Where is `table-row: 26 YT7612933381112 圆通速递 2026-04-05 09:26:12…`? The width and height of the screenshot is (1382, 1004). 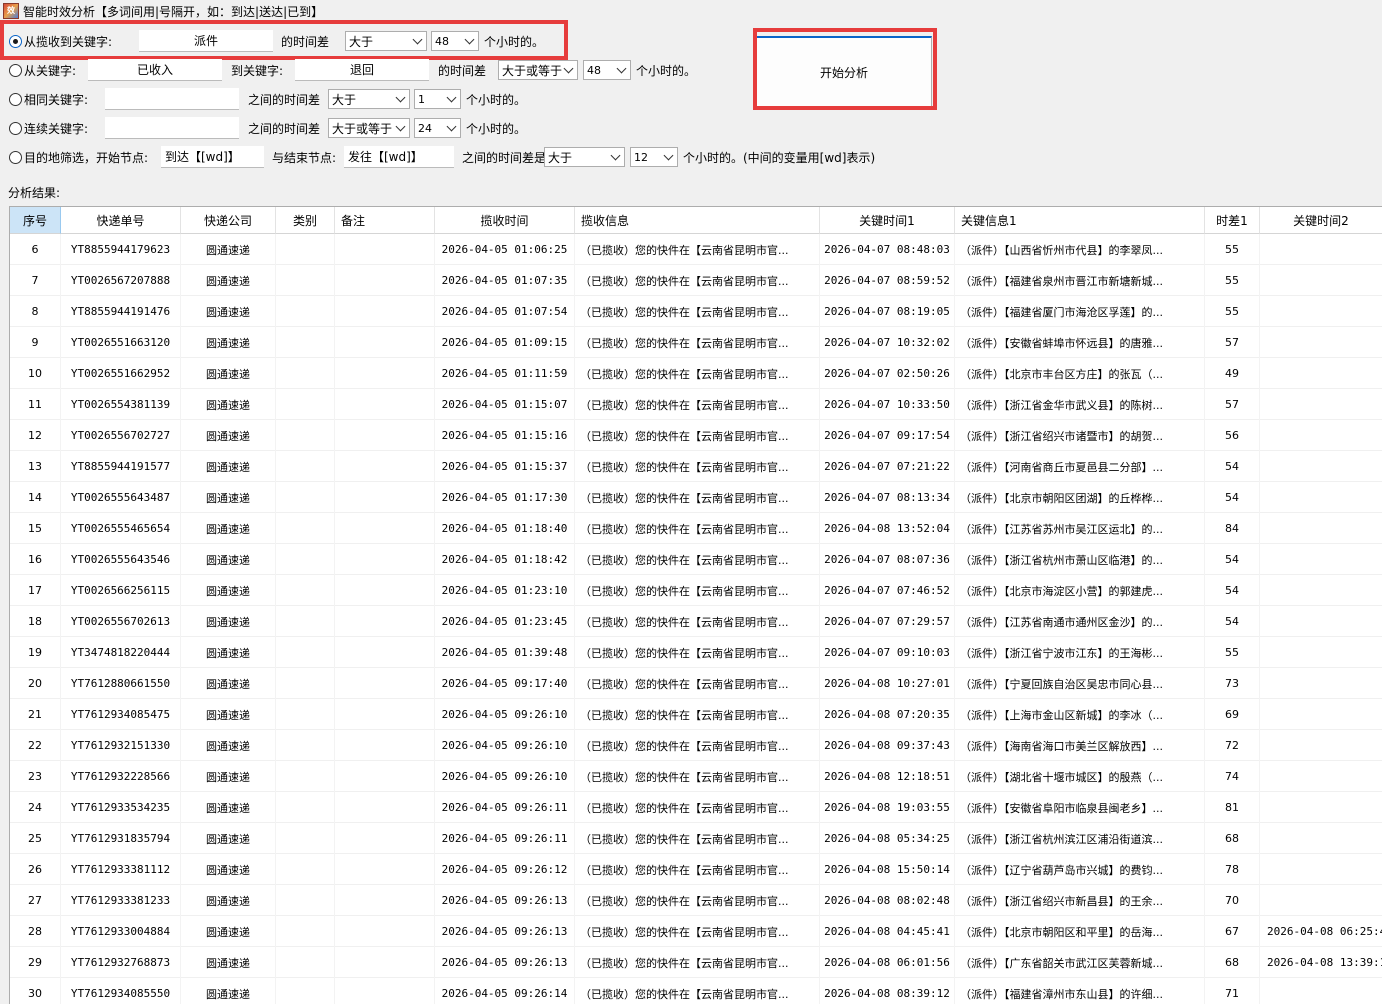 table-row: 26 YT7612933381112 圆通速递 2026-04-05 09:26:12… is located at coordinates (696, 869).